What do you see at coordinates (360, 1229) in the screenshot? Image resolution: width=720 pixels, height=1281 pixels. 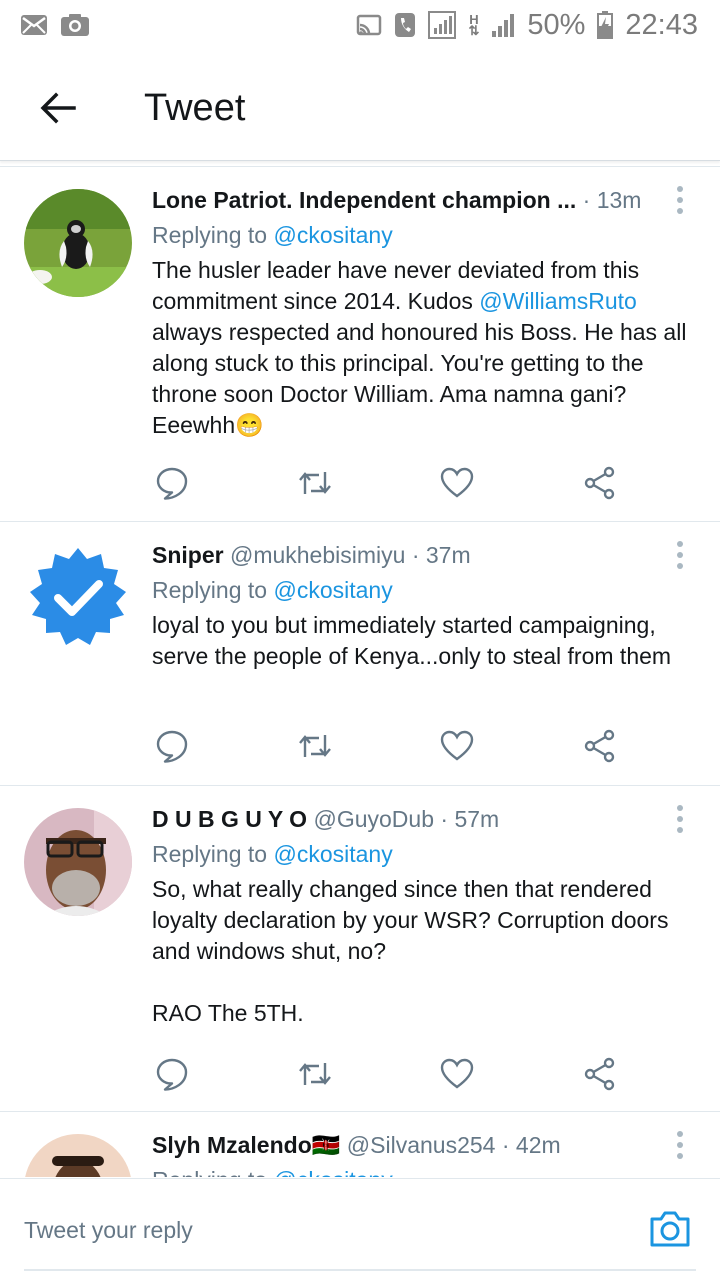 I see `reply-composer: Tweet your reply` at bounding box center [360, 1229].